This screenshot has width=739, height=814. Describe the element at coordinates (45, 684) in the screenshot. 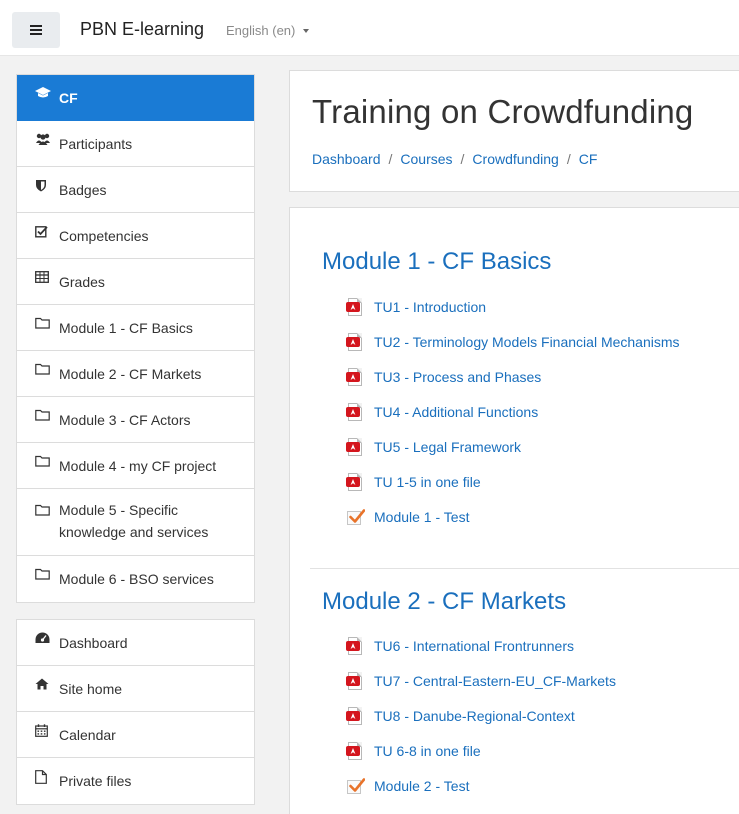

I see `home-icon` at that location.